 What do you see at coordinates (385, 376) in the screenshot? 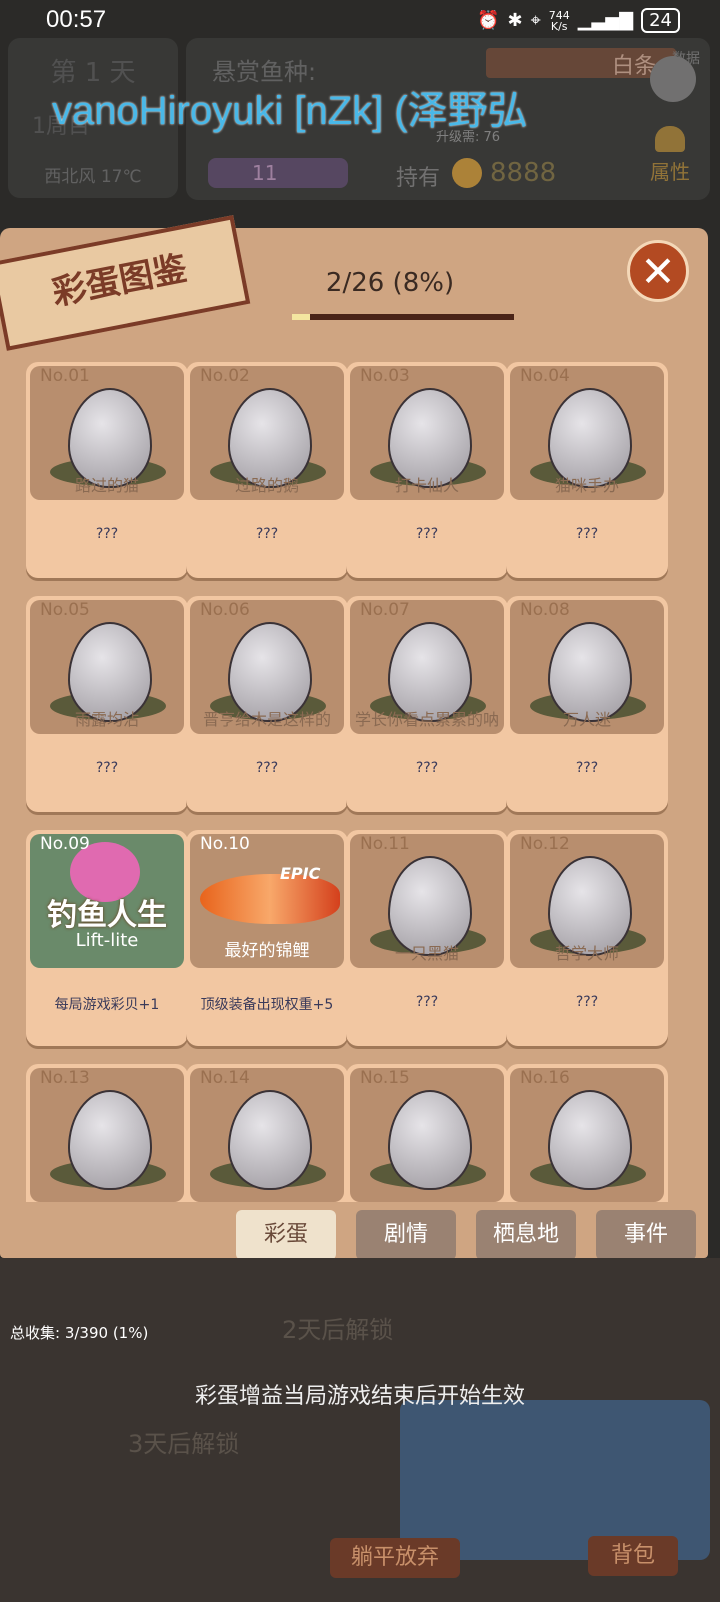
I see `card-number: No.03` at bounding box center [385, 376].